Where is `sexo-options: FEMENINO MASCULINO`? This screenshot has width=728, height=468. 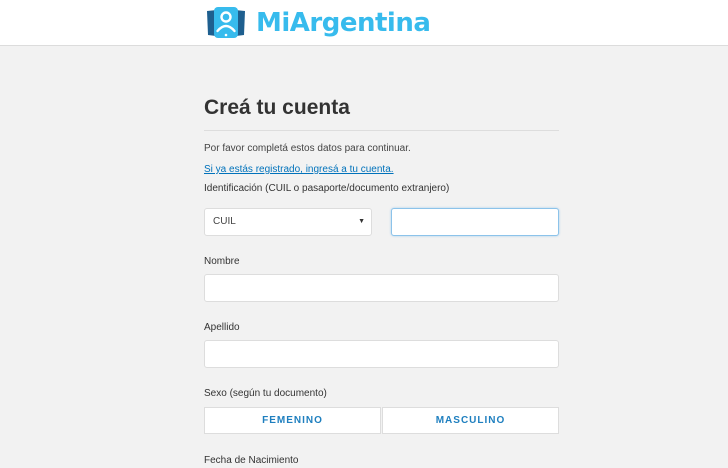
sexo-options: FEMENINO MASCULINO is located at coordinates (381, 420).